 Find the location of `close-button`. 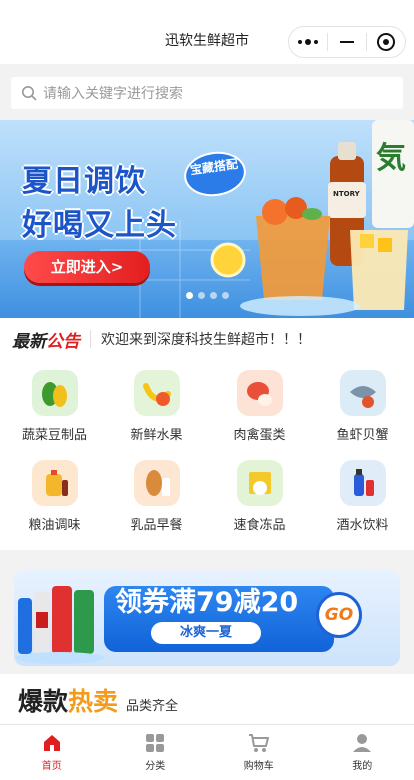

close-button is located at coordinates (386, 42).